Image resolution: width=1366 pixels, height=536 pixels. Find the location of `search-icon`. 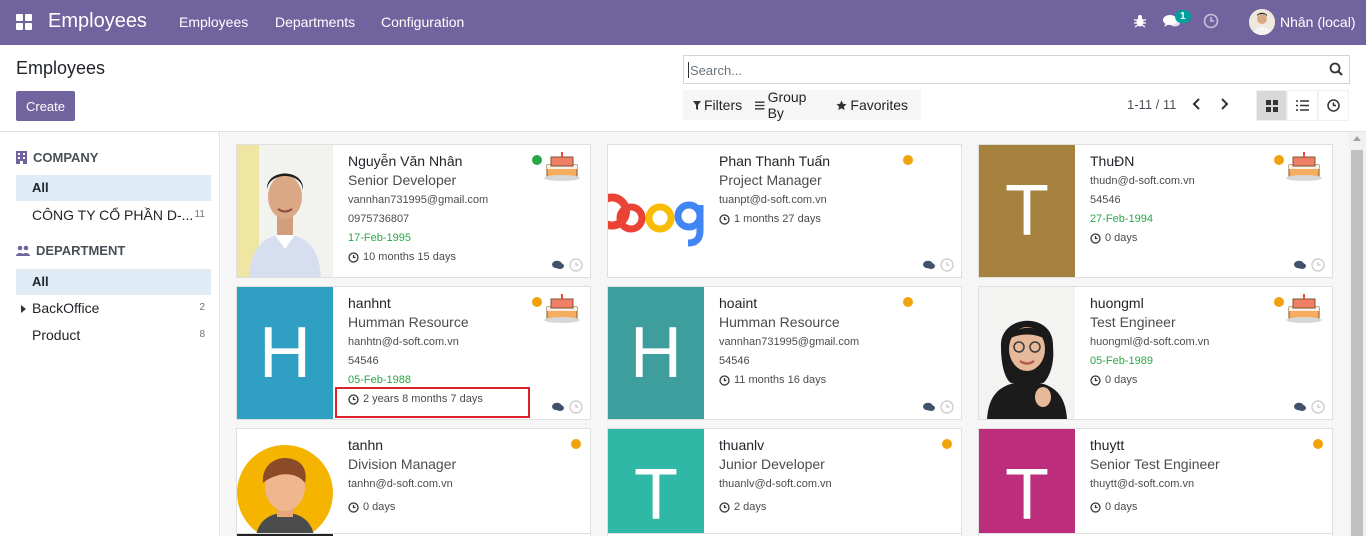

search-icon is located at coordinates (1336, 69).